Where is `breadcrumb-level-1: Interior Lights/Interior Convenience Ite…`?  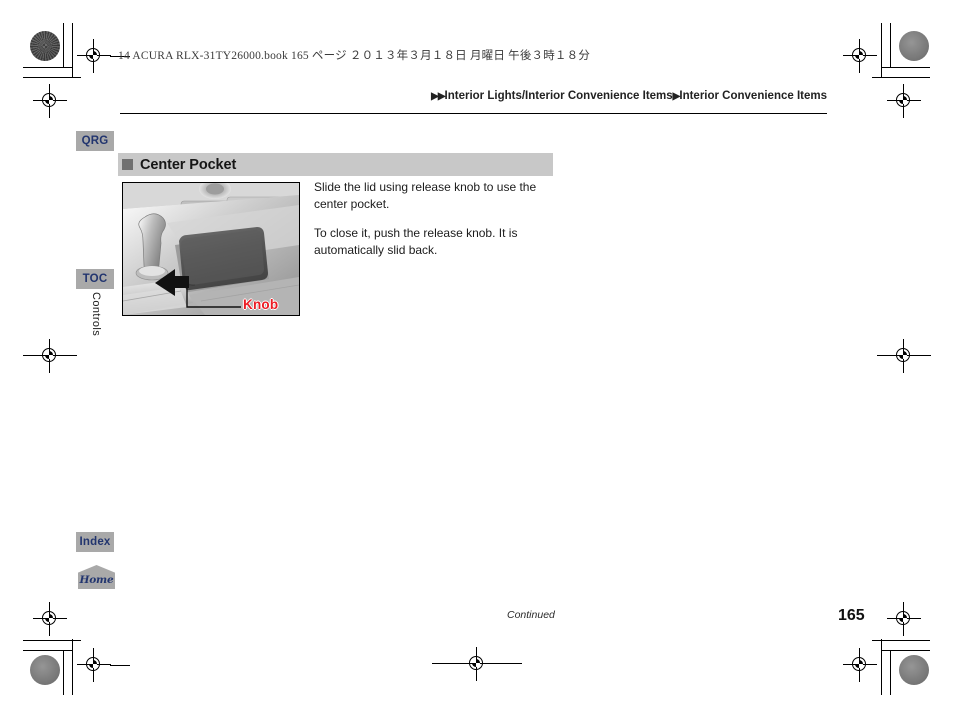
breadcrumb-level-1: Interior Lights/Interior Convenience Ite… is located at coordinates (559, 96).